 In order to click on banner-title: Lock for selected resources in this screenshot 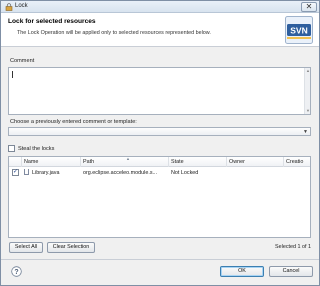, I will do `click(52, 21)`.